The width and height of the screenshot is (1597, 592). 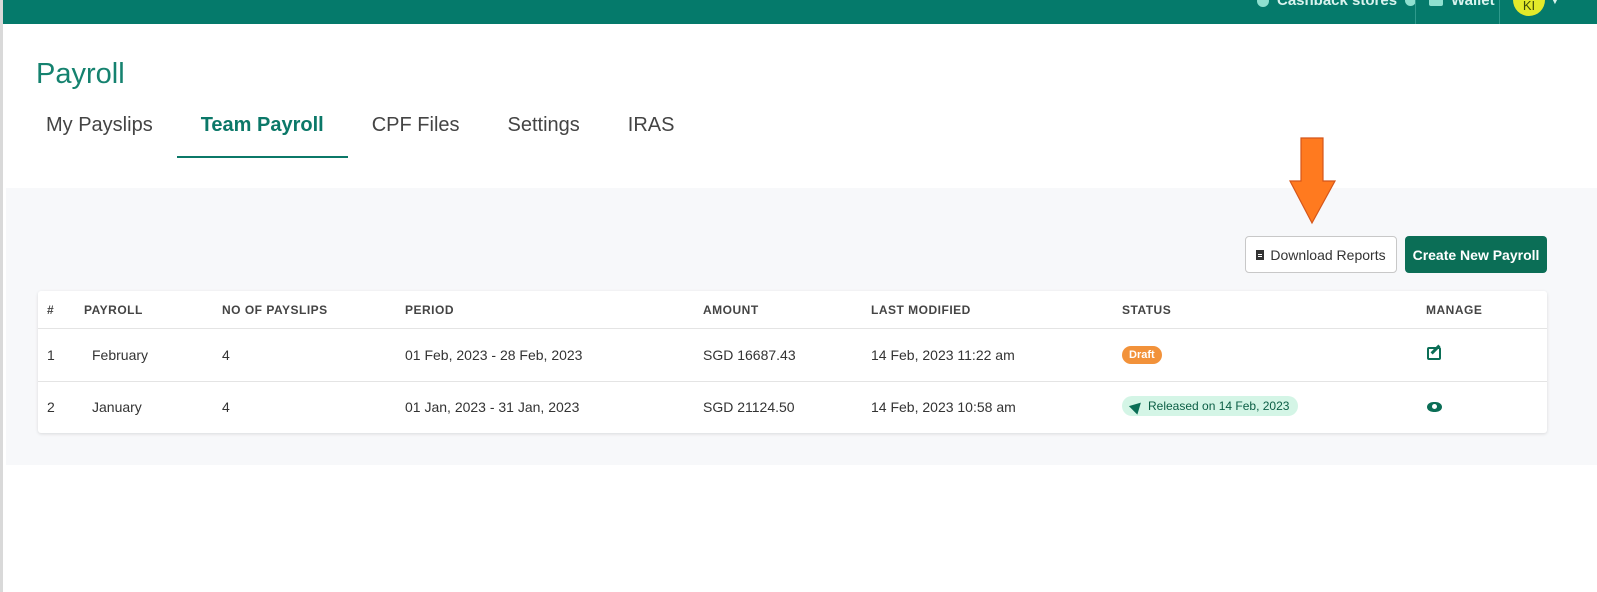 I want to click on column-header: PERIOD, so click(x=430, y=310).